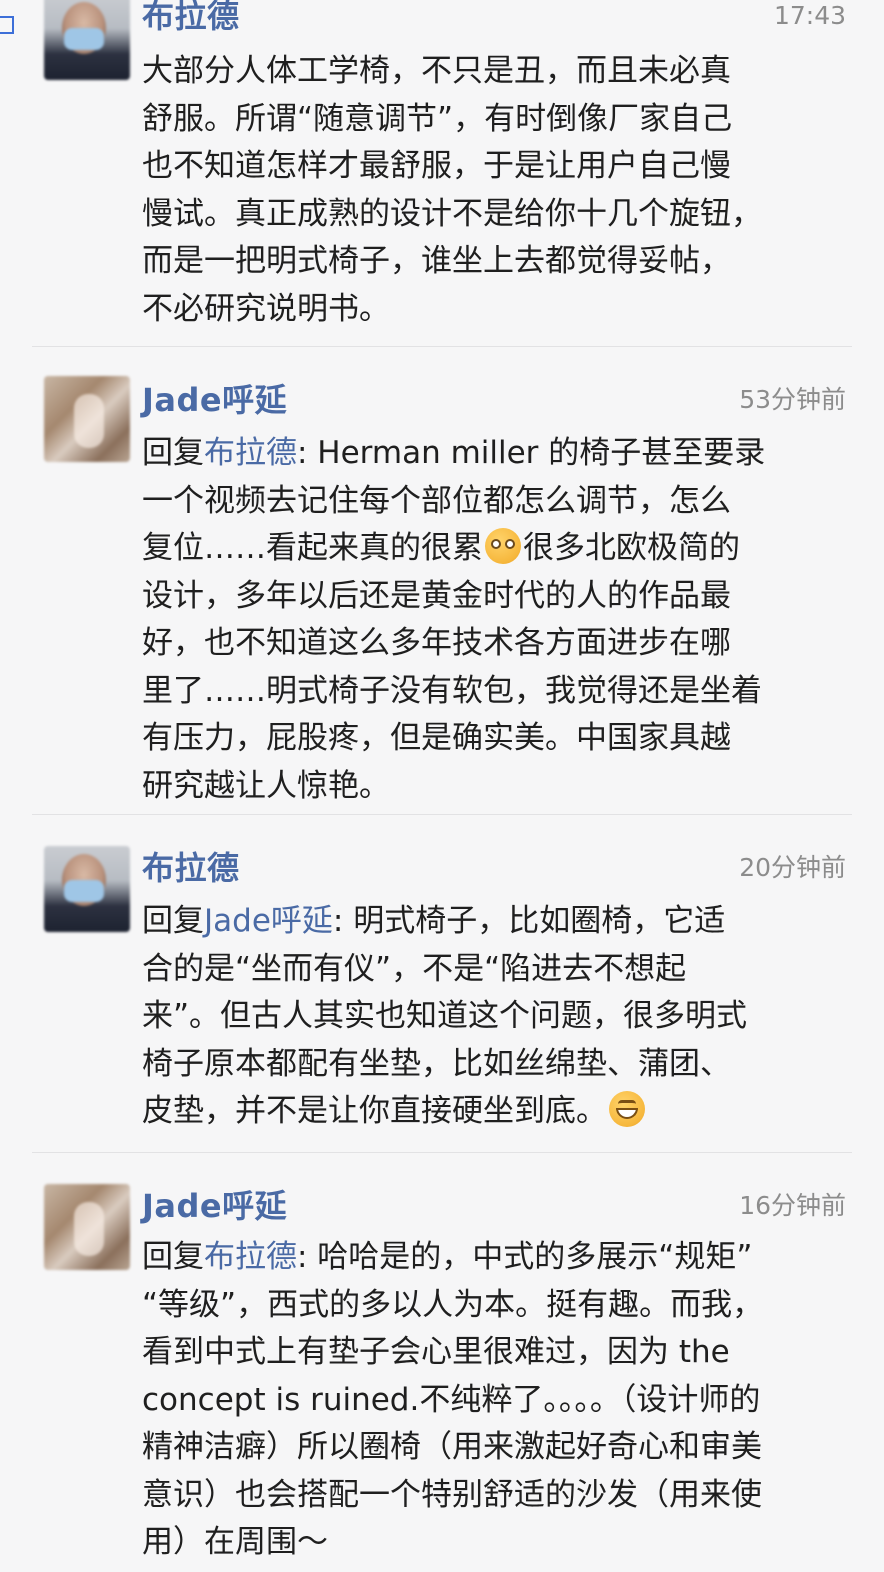  What do you see at coordinates (792, 867) in the screenshot?
I see `timestamp: 20分钟前` at bounding box center [792, 867].